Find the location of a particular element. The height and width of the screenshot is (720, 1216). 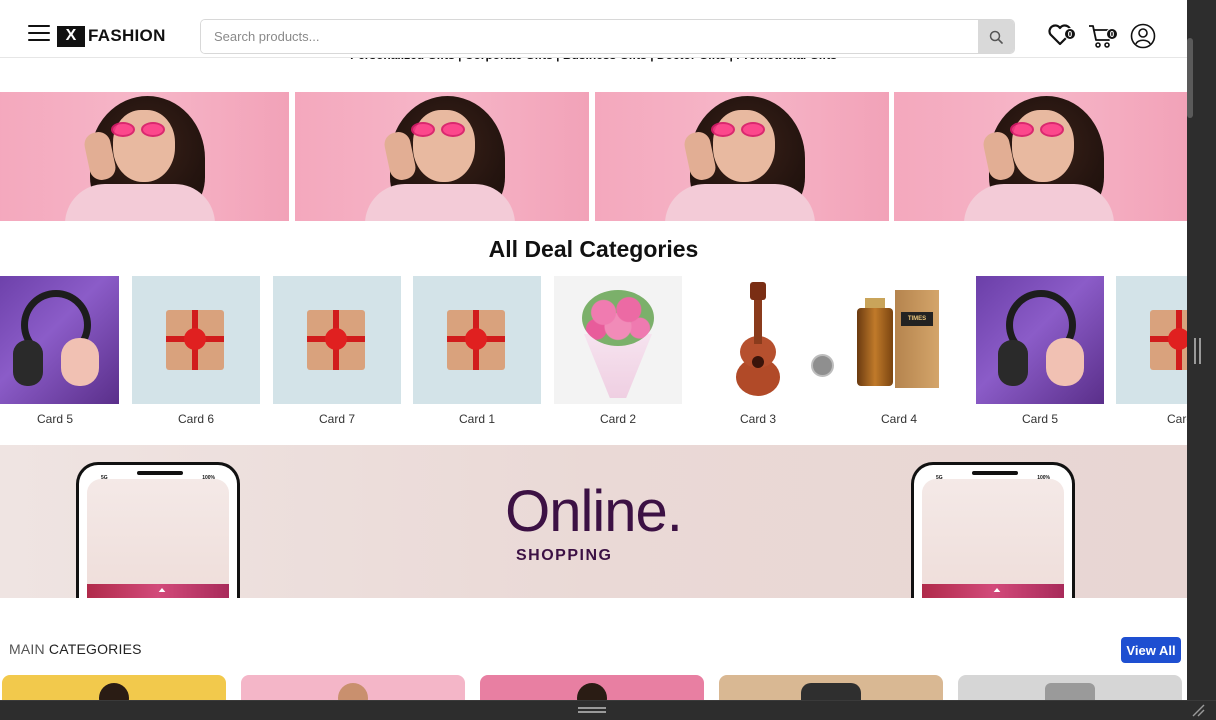

deal-card: Card 6 is located at coordinates (196, 351).